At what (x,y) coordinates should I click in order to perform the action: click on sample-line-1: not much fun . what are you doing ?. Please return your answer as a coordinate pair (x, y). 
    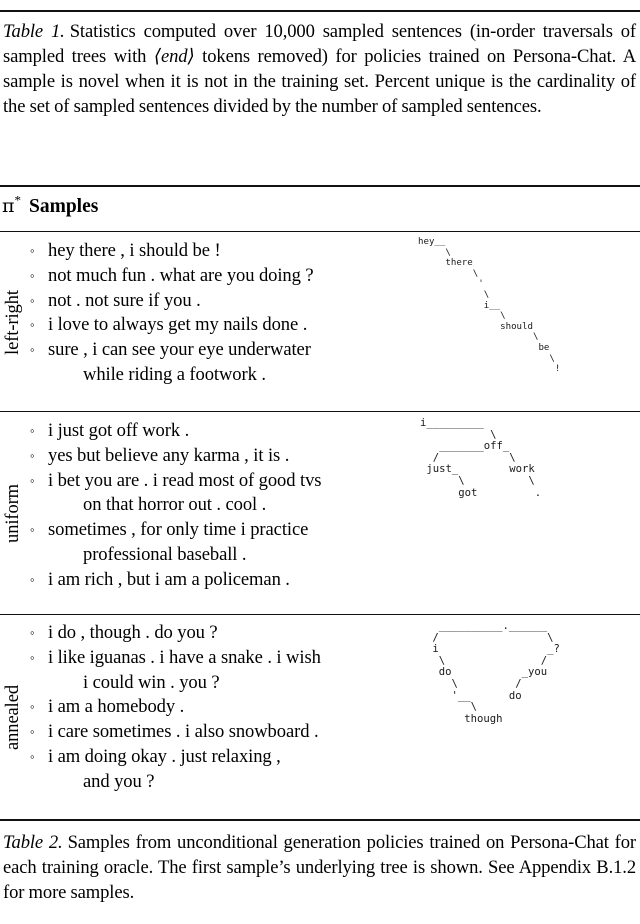
    Looking at the image, I should click on (181, 275).